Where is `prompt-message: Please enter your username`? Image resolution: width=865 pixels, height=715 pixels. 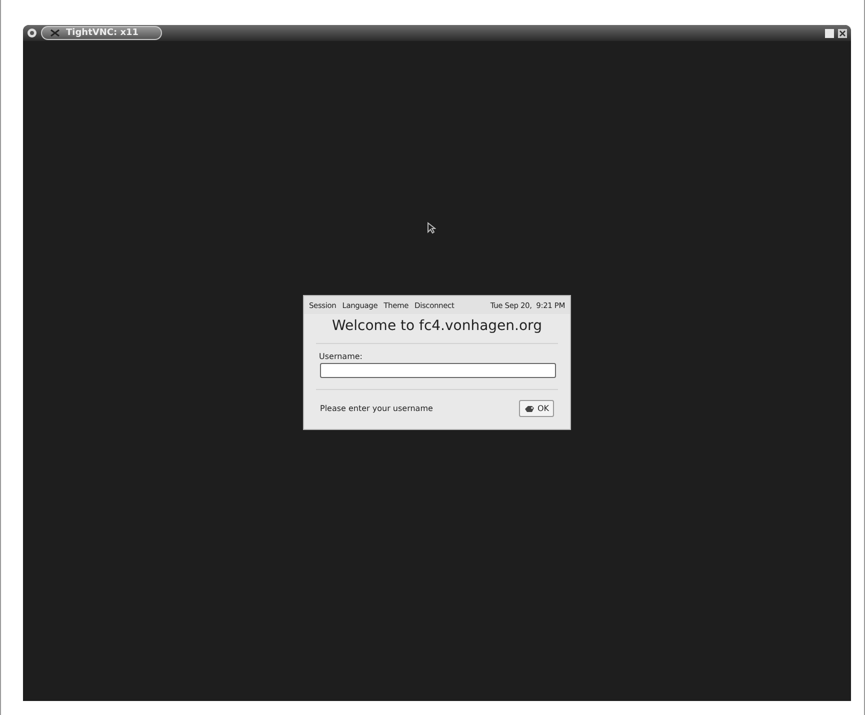
prompt-message: Please enter your username is located at coordinates (376, 408).